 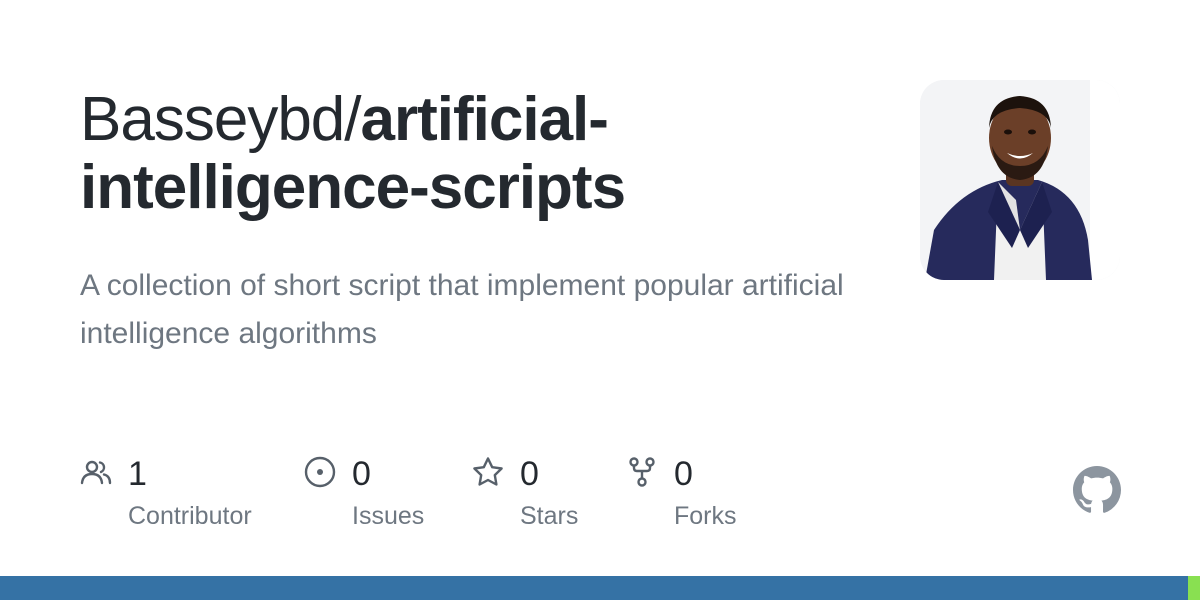 I want to click on issues-count: 0, so click(x=361, y=474).